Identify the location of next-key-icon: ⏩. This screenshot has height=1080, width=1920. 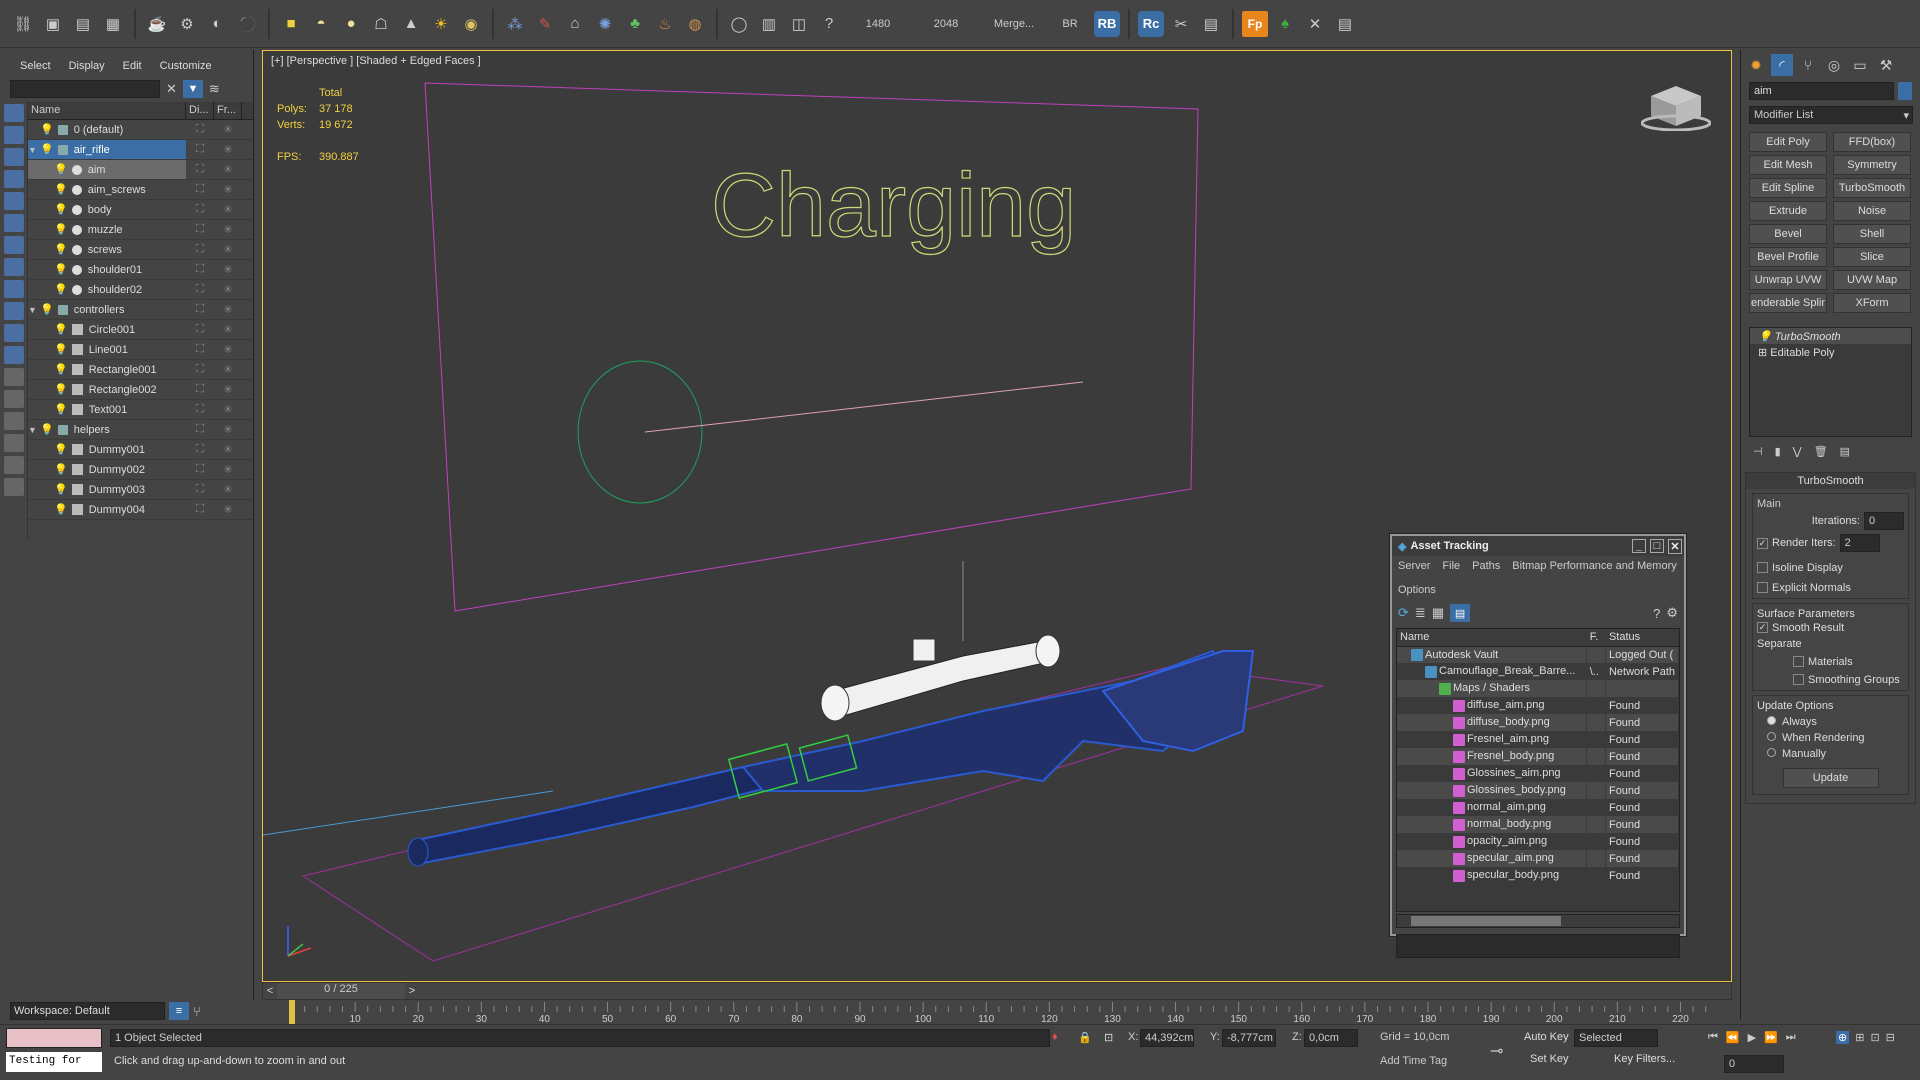
(1771, 1037).